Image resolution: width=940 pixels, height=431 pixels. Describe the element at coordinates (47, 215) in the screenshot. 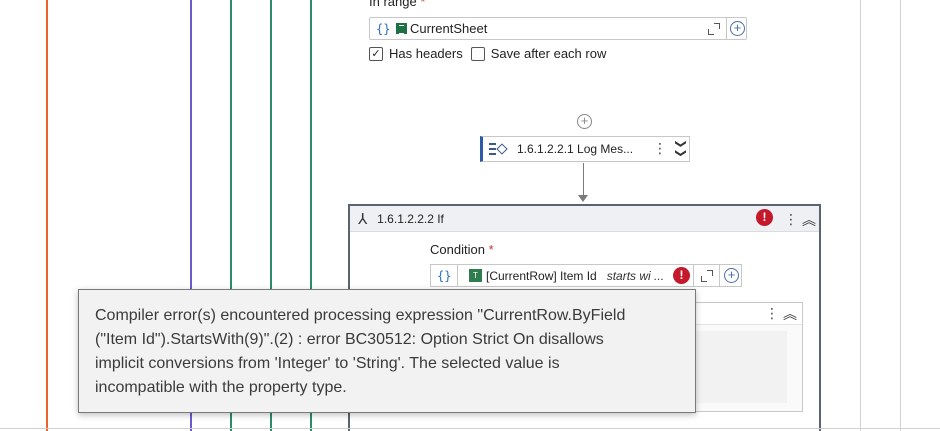

I see `flow-line-orange` at that location.